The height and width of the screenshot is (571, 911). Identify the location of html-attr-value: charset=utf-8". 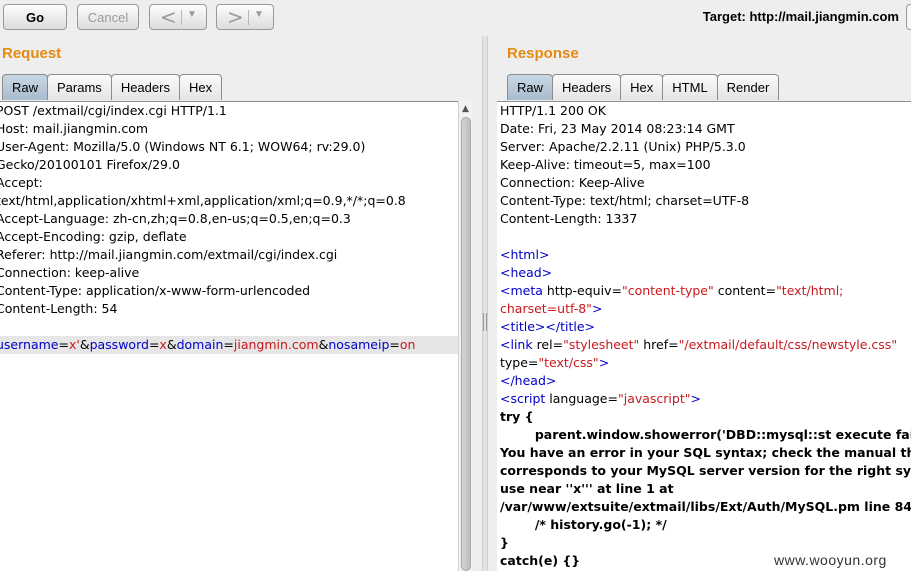
(546, 308).